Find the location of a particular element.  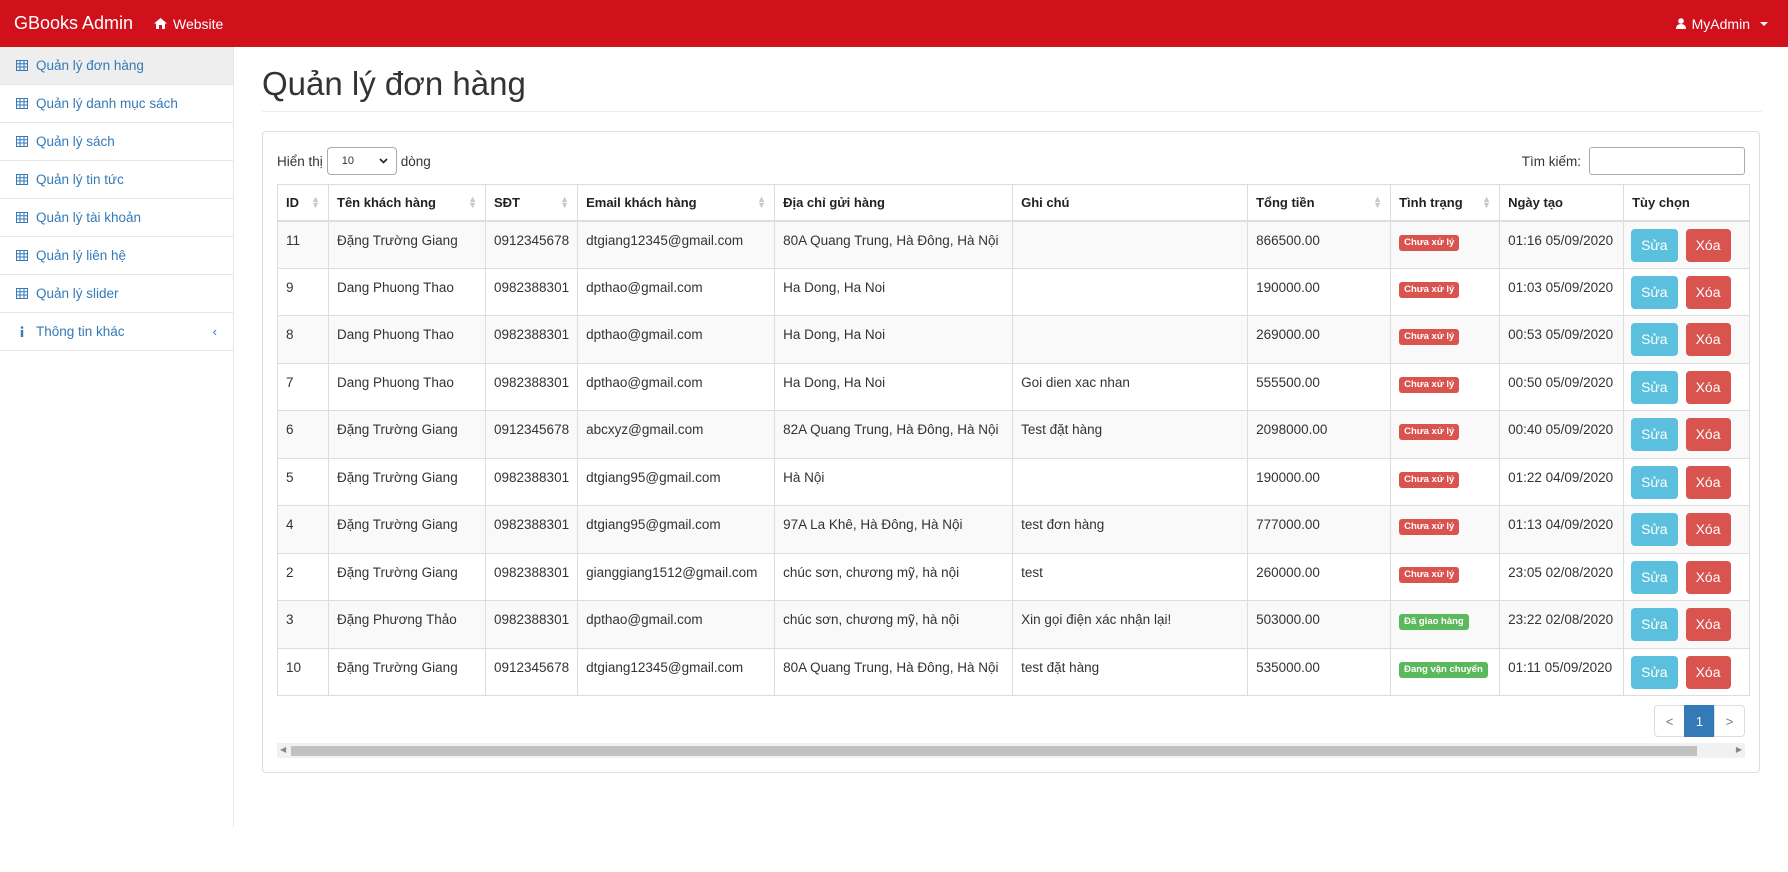

scrollbar-thumb is located at coordinates (994, 751).